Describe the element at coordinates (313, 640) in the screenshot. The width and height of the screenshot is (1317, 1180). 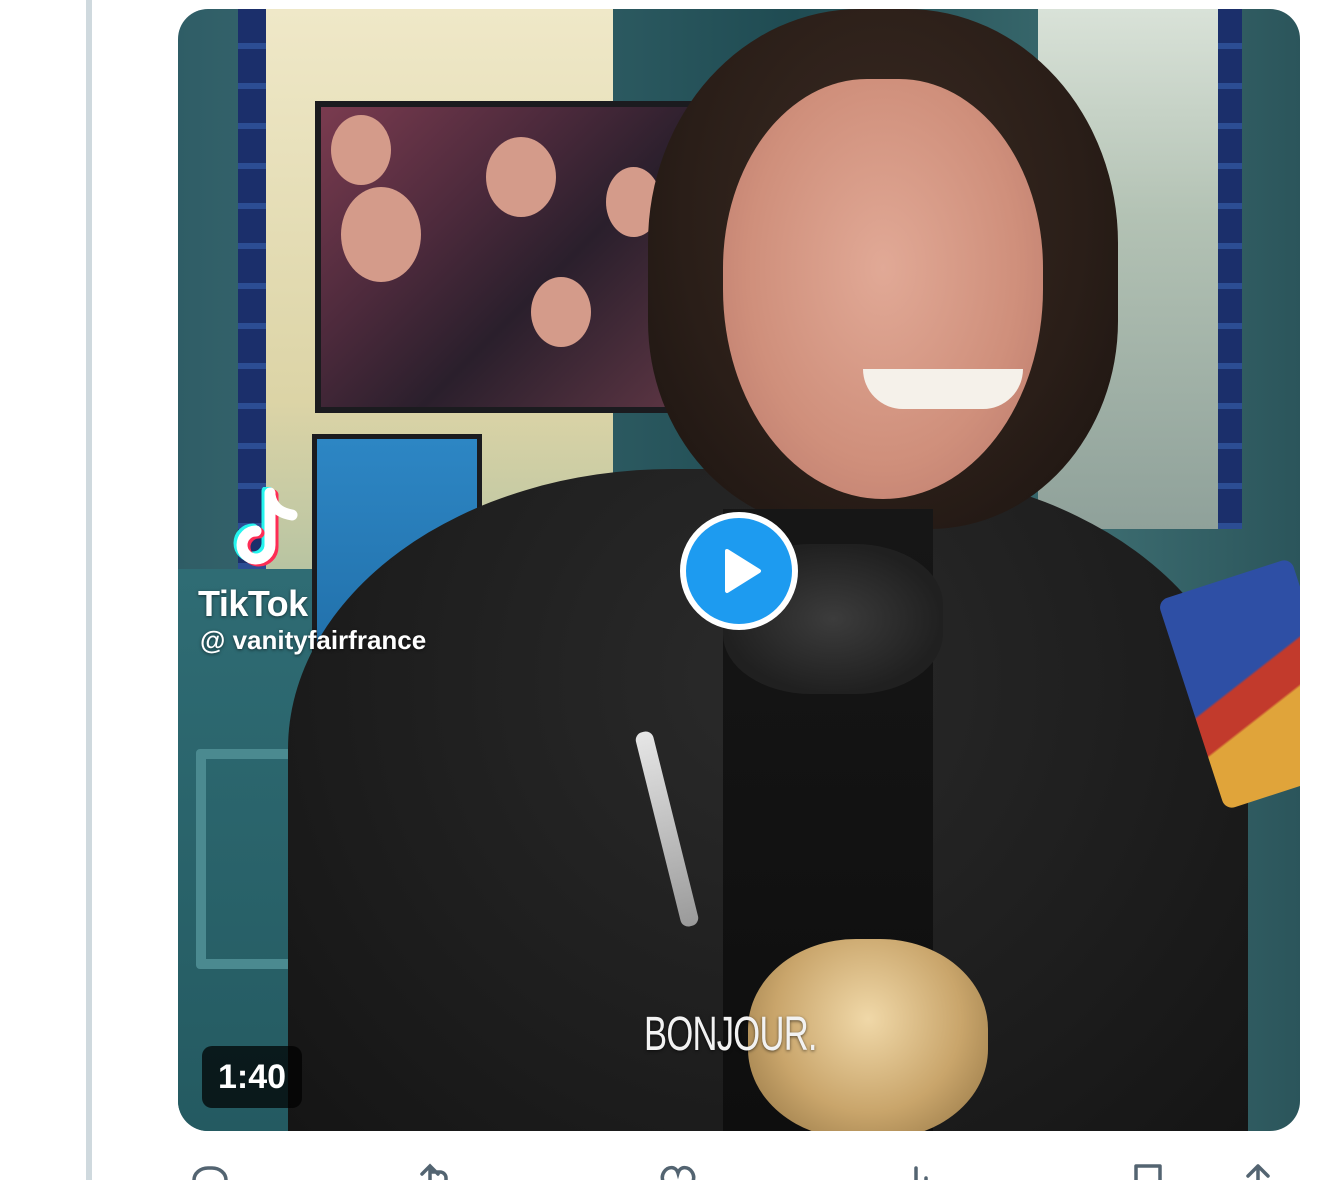
I see `tiktok-watermark-handle: @ vanityfairfrance` at that location.